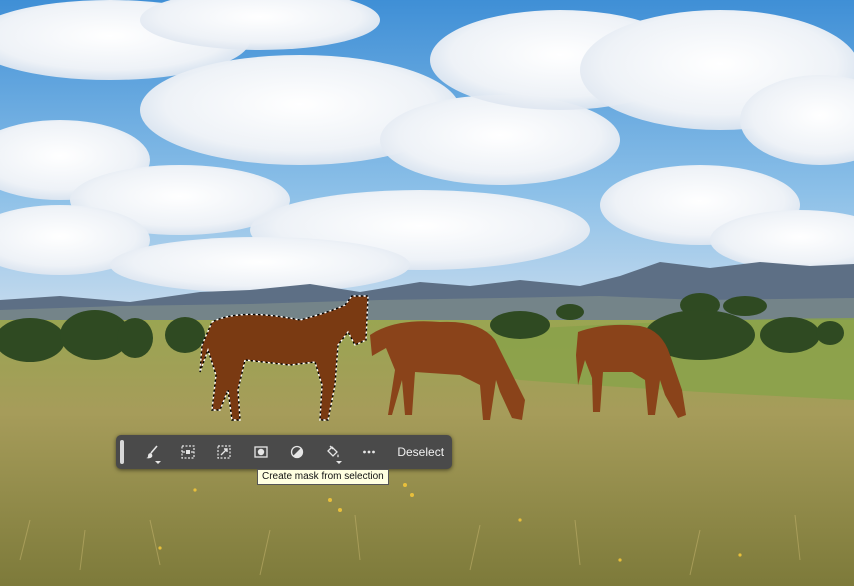 This screenshot has width=854, height=586. Describe the element at coordinates (420, 452) in the screenshot. I see `deselect-button: Deselect` at that location.